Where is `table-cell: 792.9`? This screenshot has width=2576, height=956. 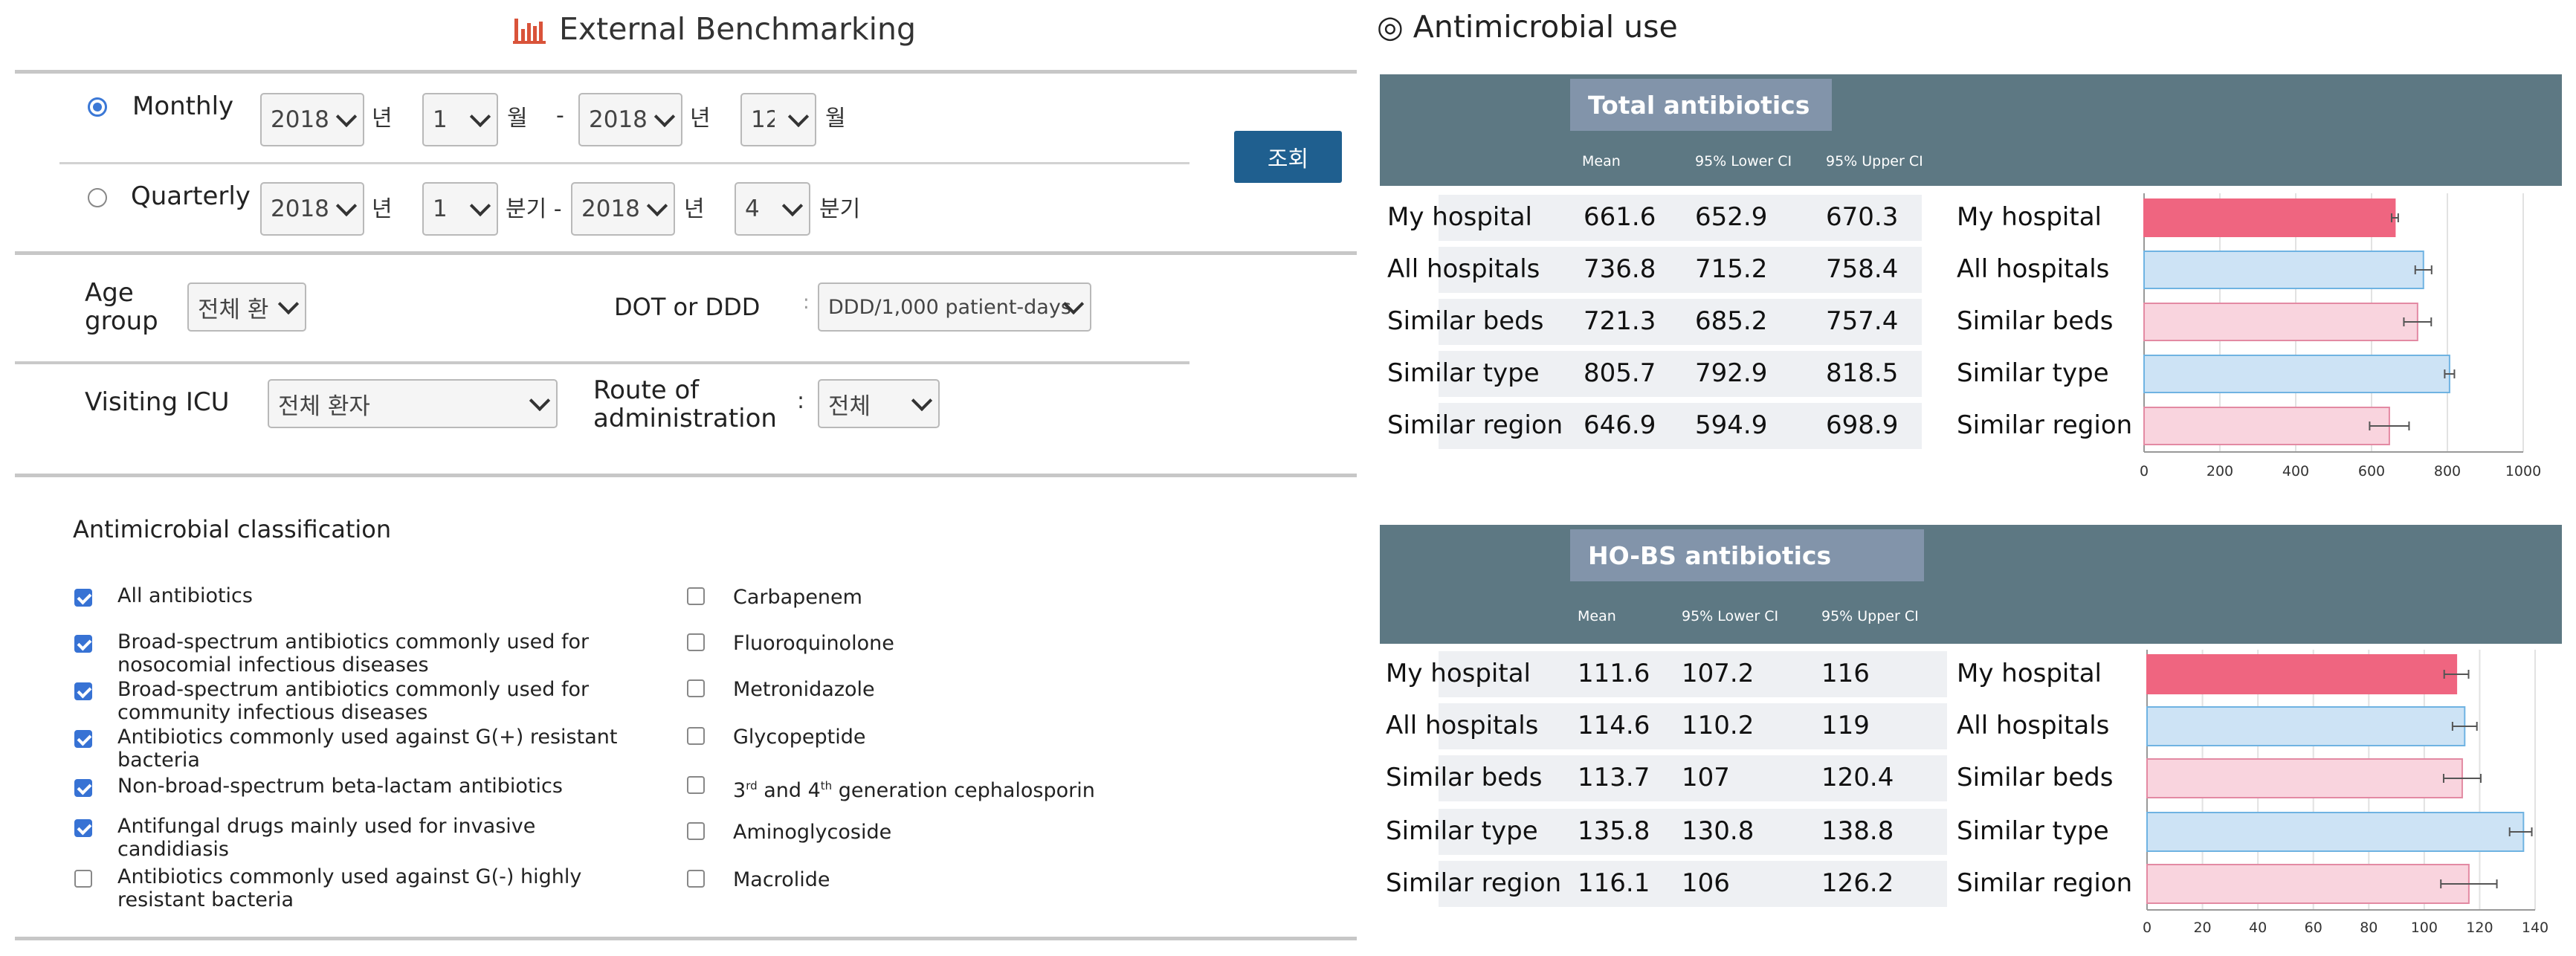 table-cell: 792.9 is located at coordinates (1731, 373).